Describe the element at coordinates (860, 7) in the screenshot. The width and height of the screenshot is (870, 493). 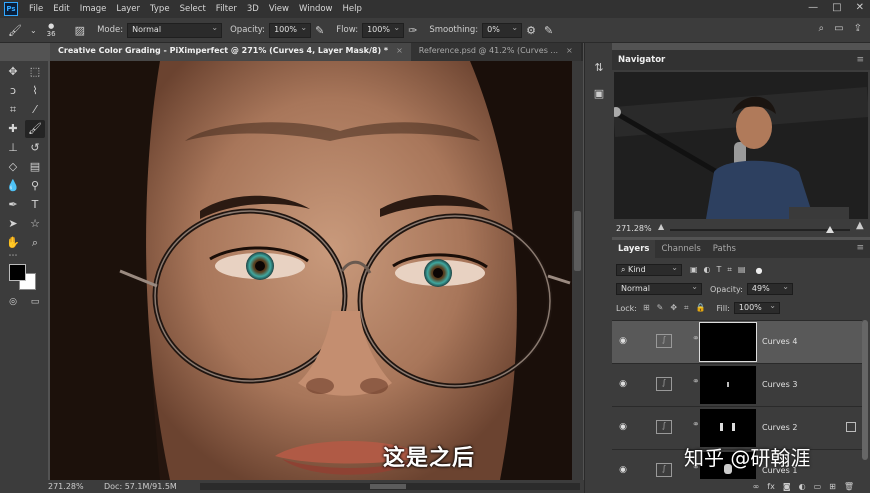
I see `close-window-button: ✕` at that location.